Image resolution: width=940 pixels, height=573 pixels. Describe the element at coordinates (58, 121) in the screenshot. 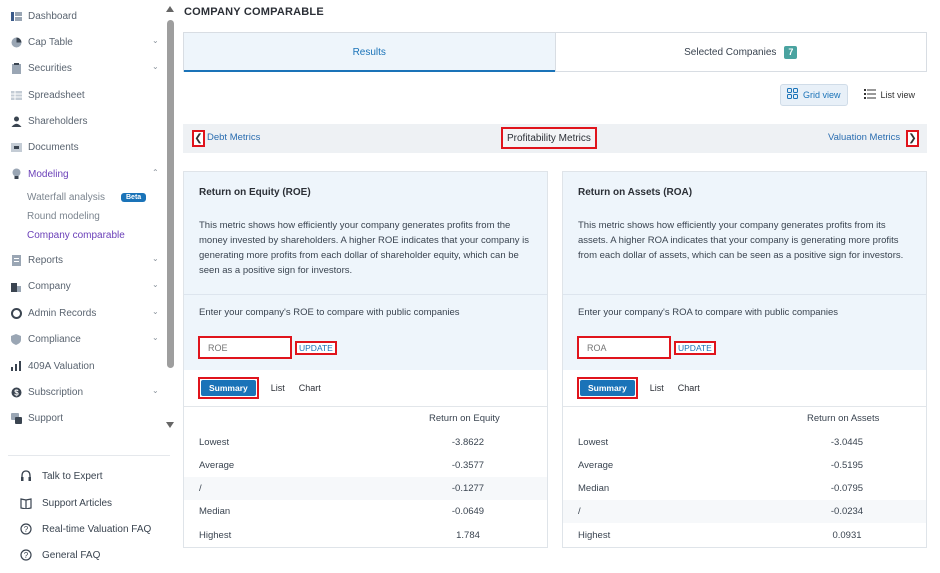

I see `sidebar-item-label: Shareholders` at that location.